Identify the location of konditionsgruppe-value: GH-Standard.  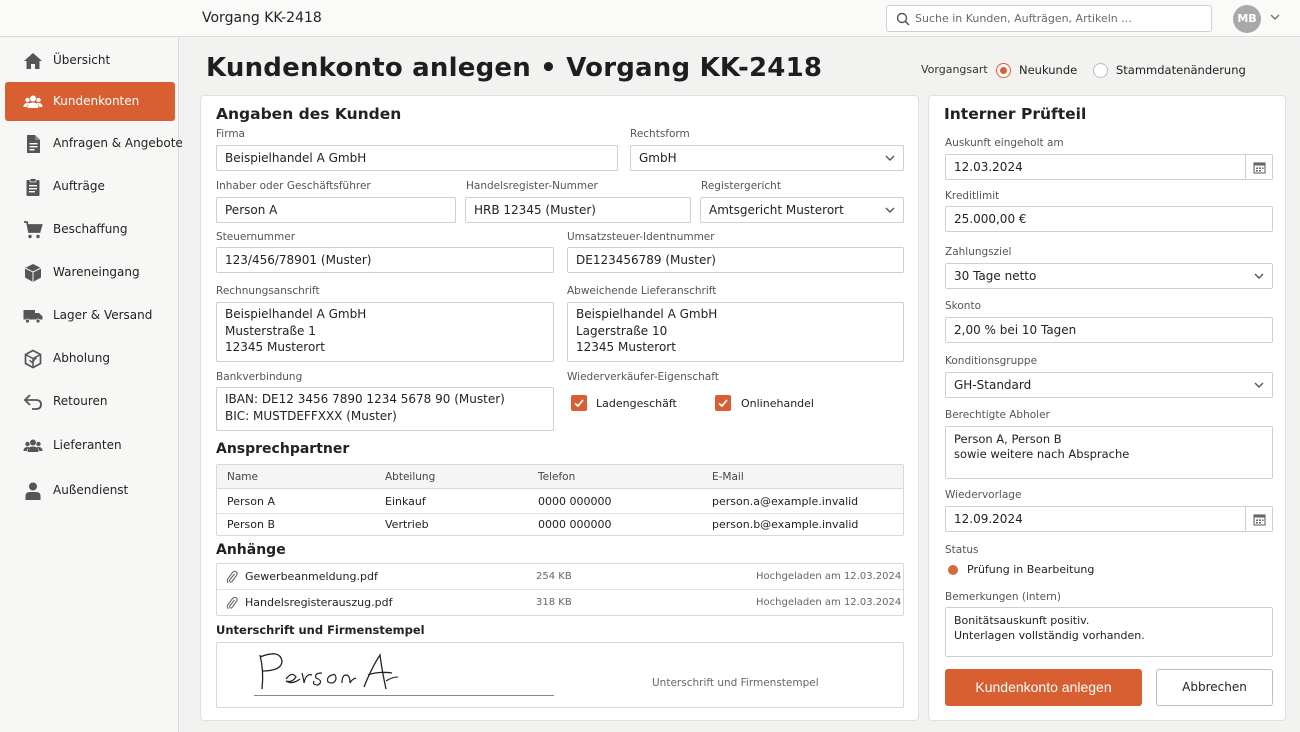
(993, 385).